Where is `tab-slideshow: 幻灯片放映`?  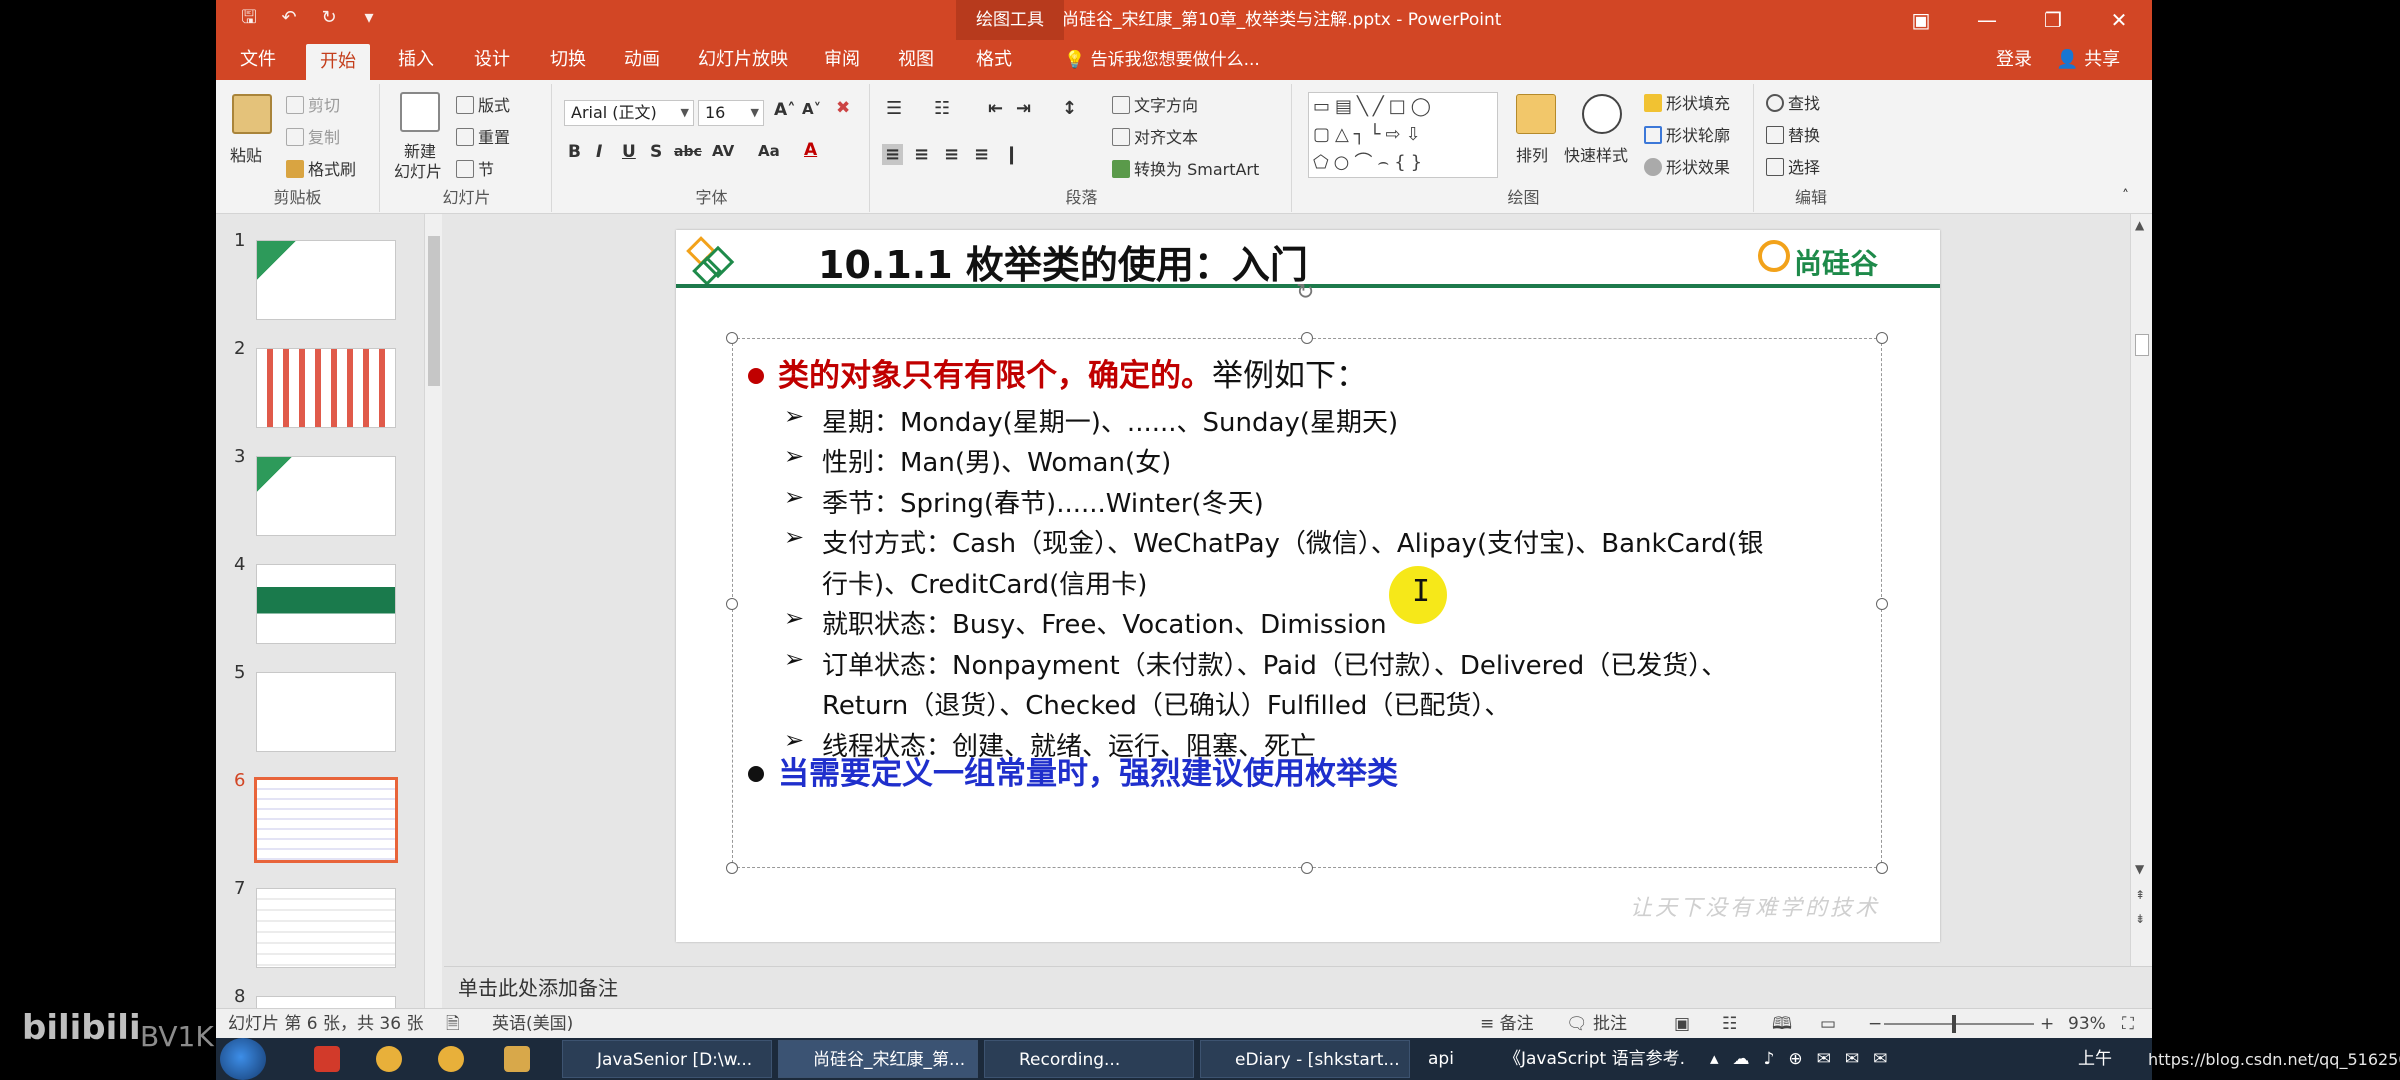
tab-slideshow: 幻灯片放映 is located at coordinates (743, 60).